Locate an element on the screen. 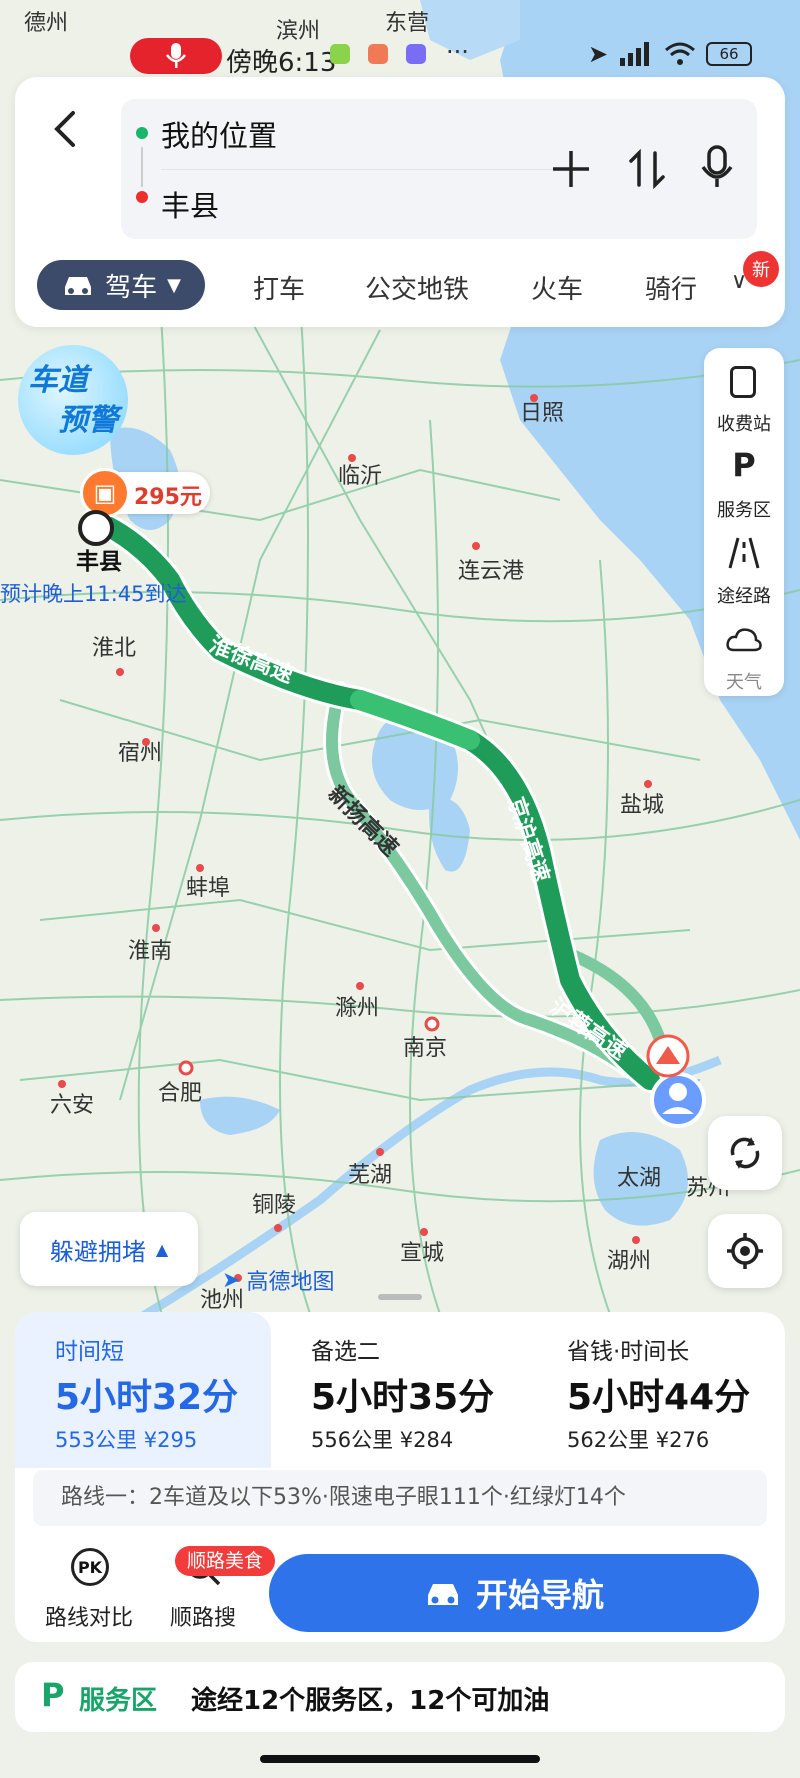 The height and width of the screenshot is (1778, 800). food-along-badge: 顺路美食 is located at coordinates (225, 1561).